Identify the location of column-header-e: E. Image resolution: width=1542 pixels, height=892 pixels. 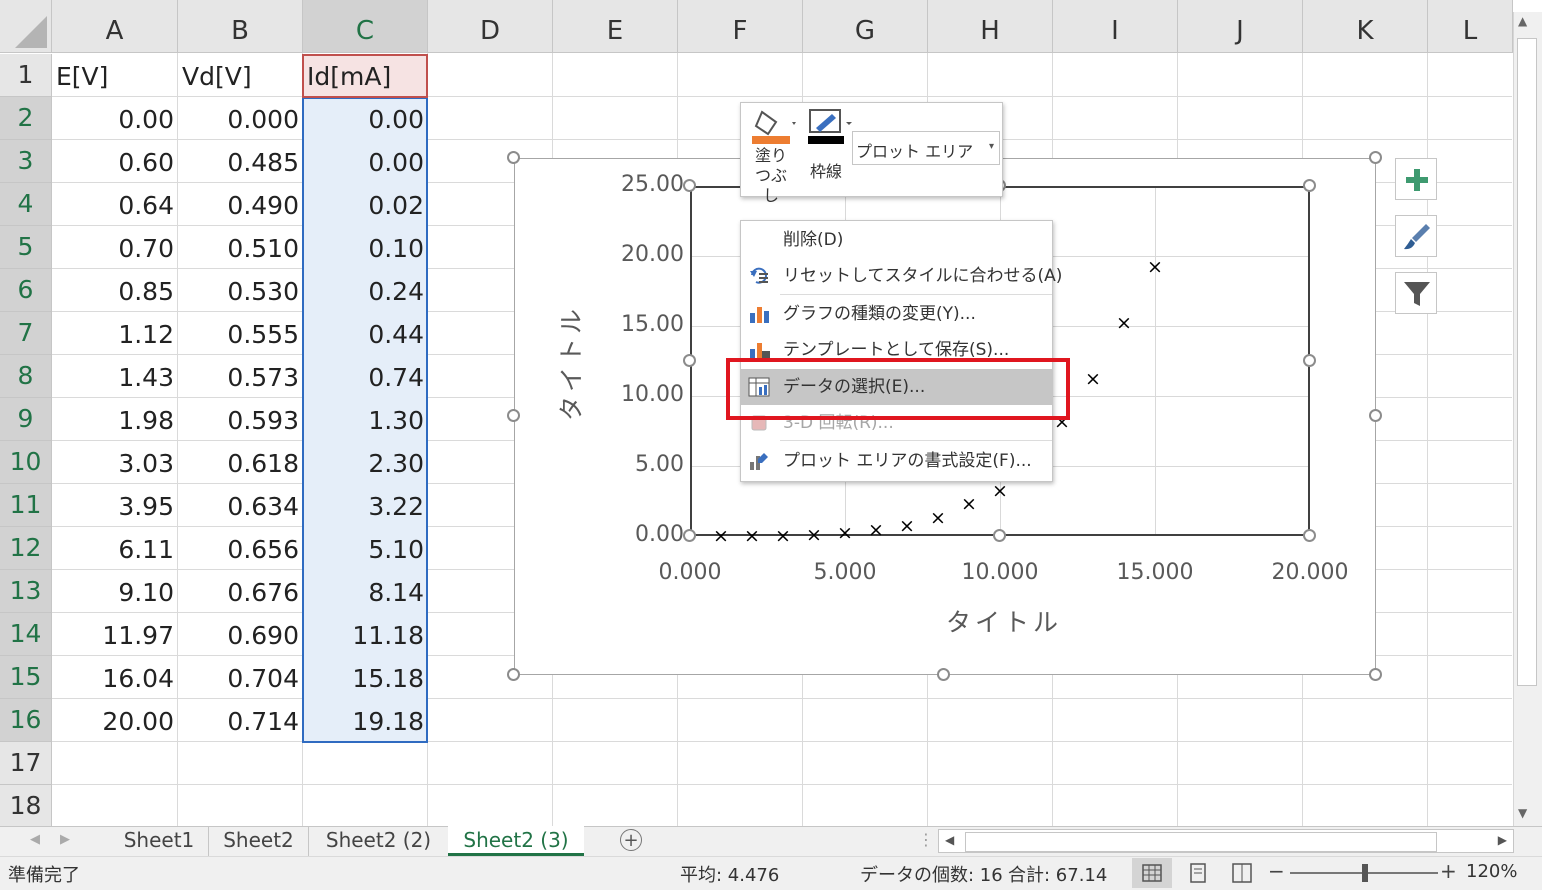
(615, 26).